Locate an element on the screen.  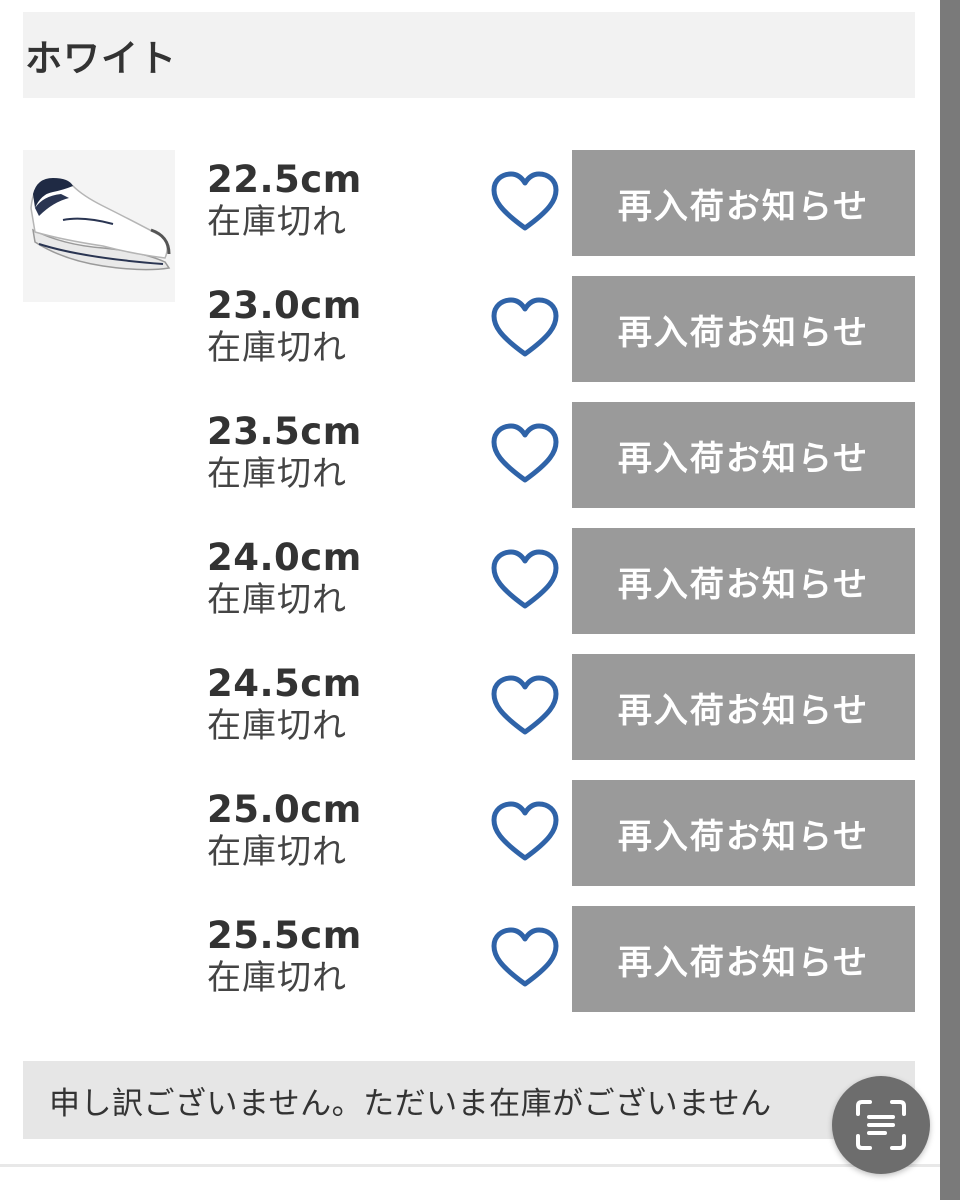
size-info: 24.5cm 在庫切れ is located at coordinates (337, 704).